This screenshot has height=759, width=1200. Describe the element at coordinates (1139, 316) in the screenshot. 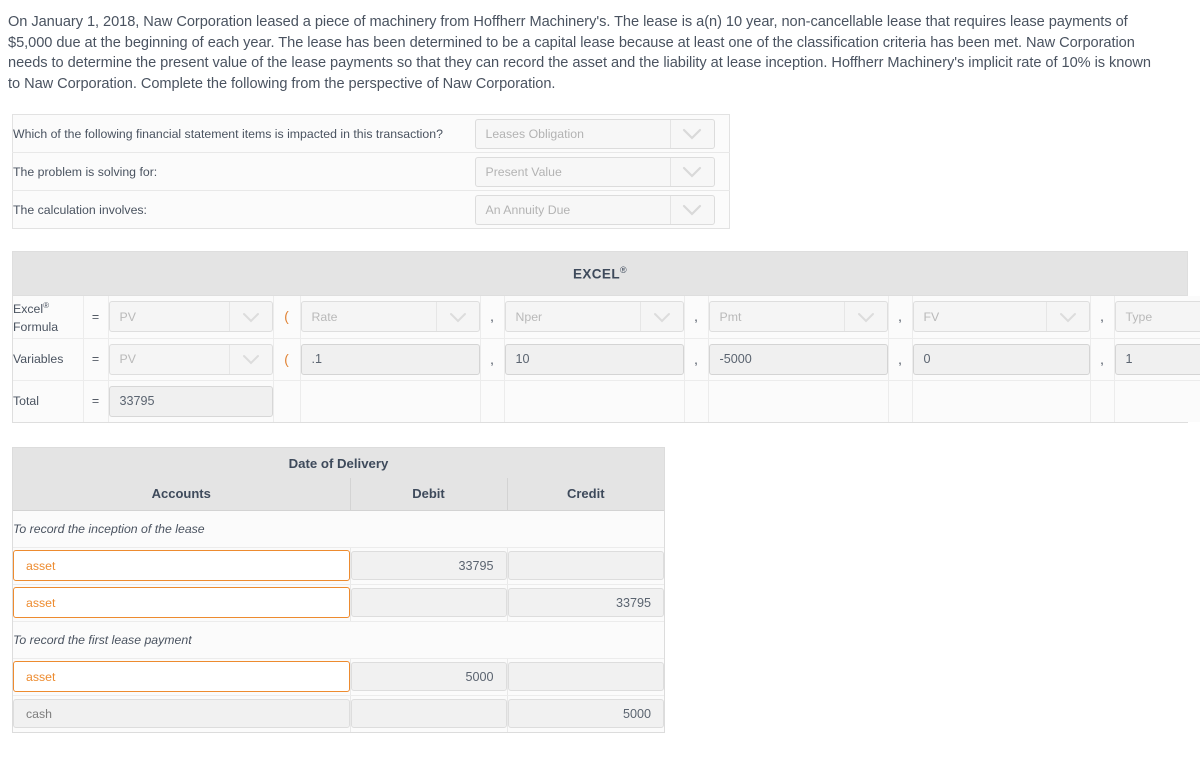

I see `dropdown-value: Type` at that location.